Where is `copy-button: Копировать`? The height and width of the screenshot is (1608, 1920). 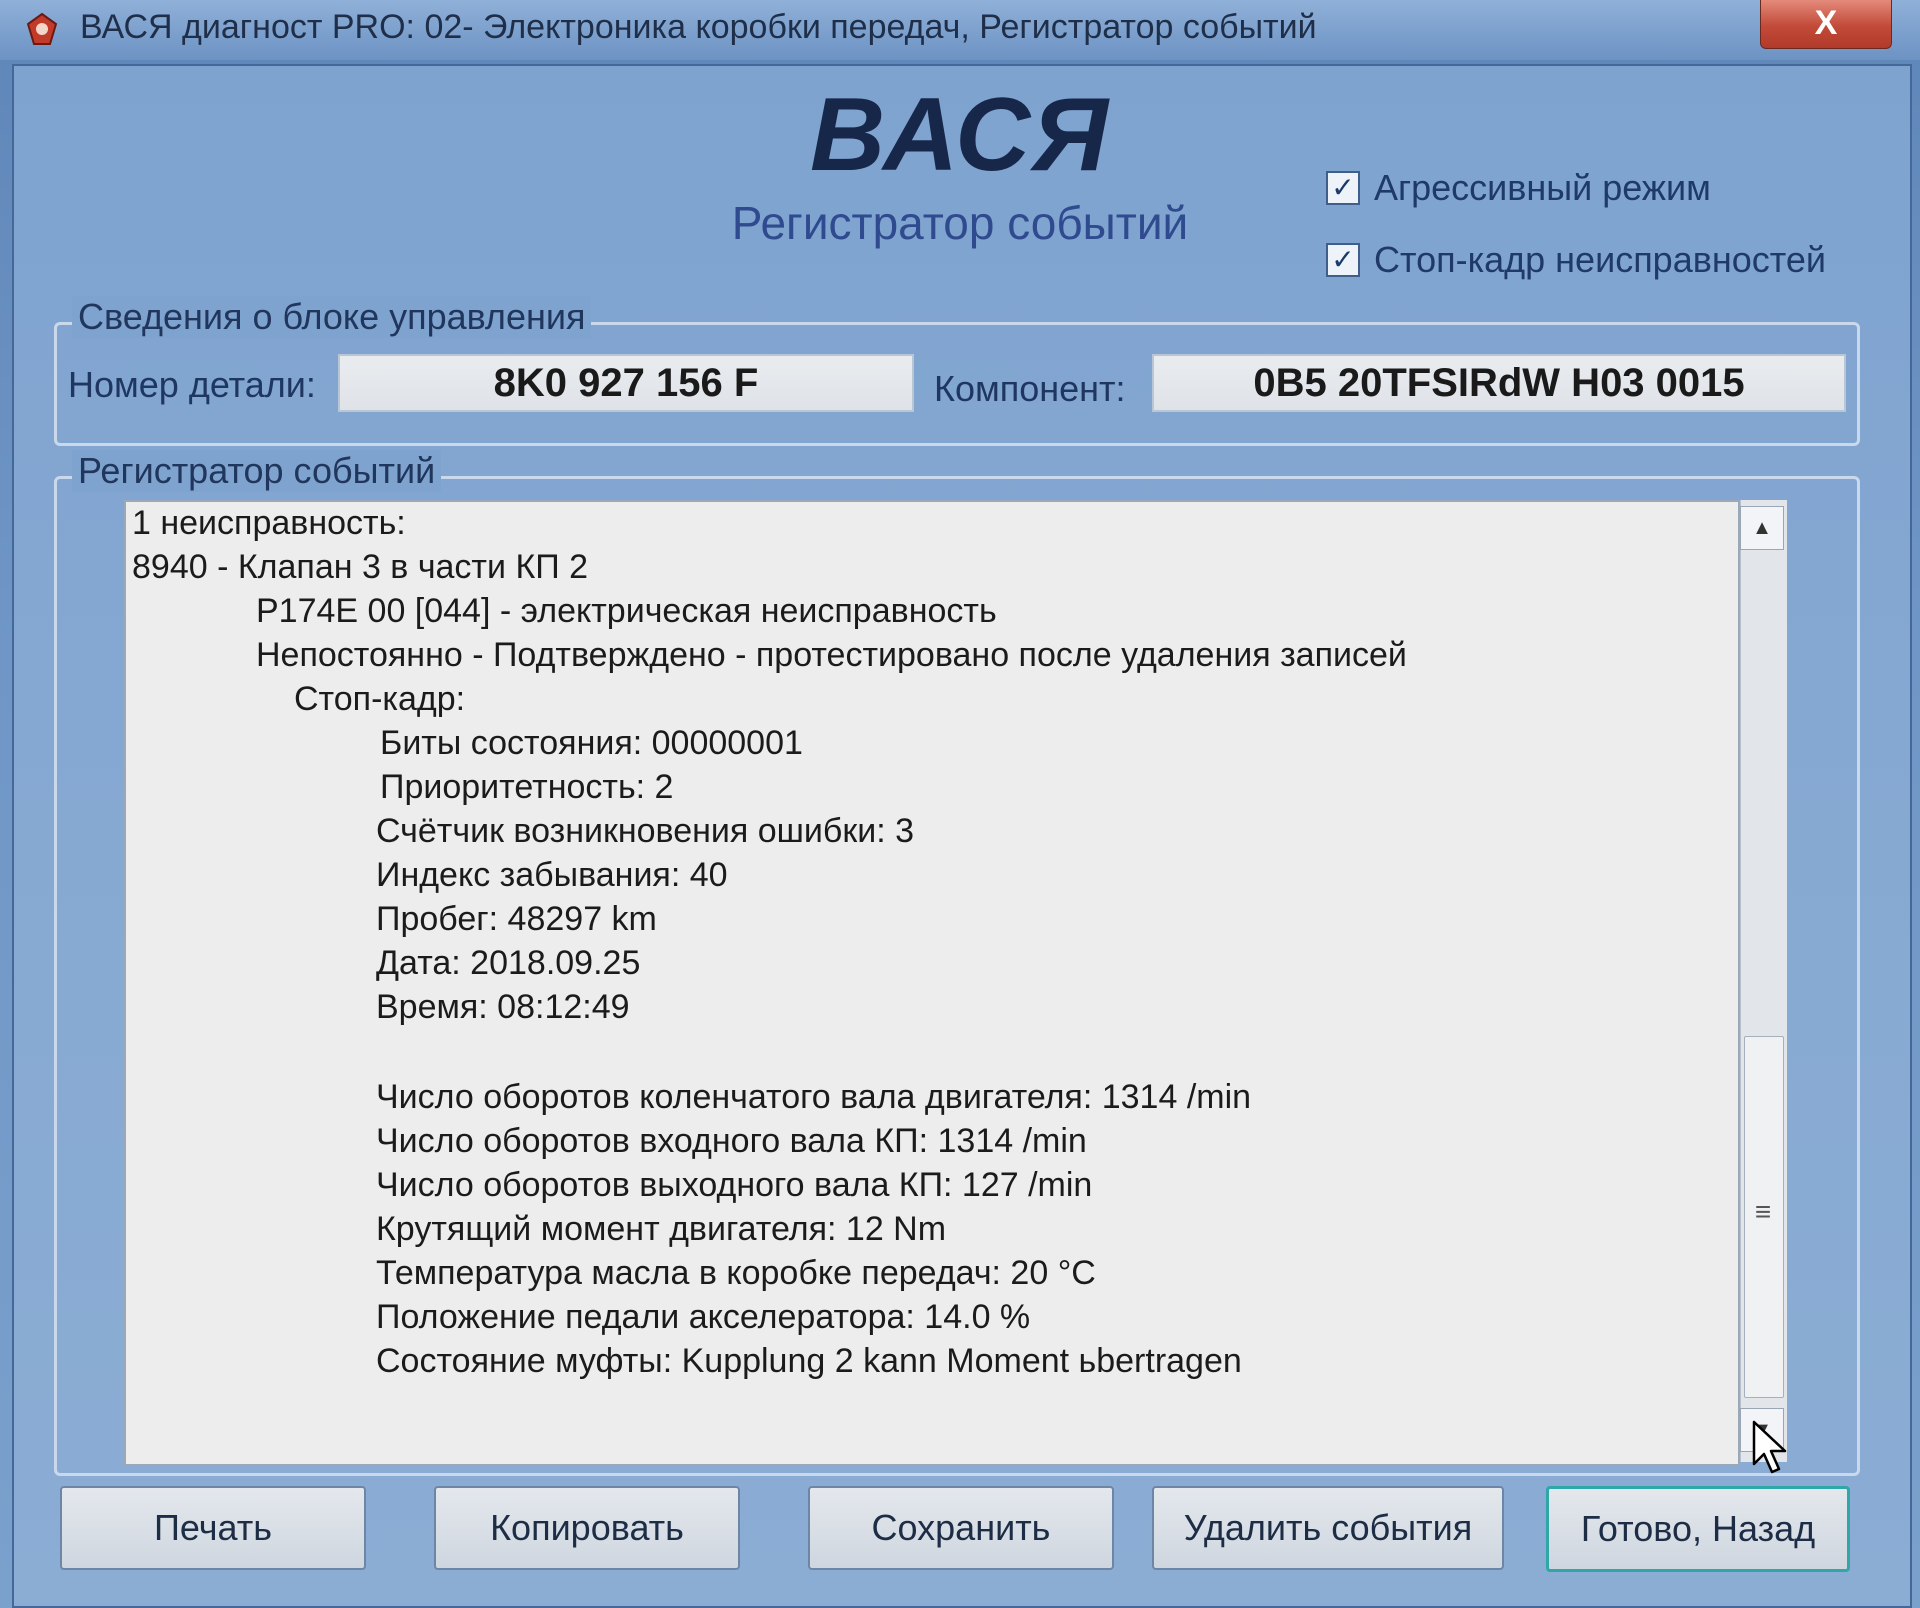
copy-button: Копировать is located at coordinates (587, 1528).